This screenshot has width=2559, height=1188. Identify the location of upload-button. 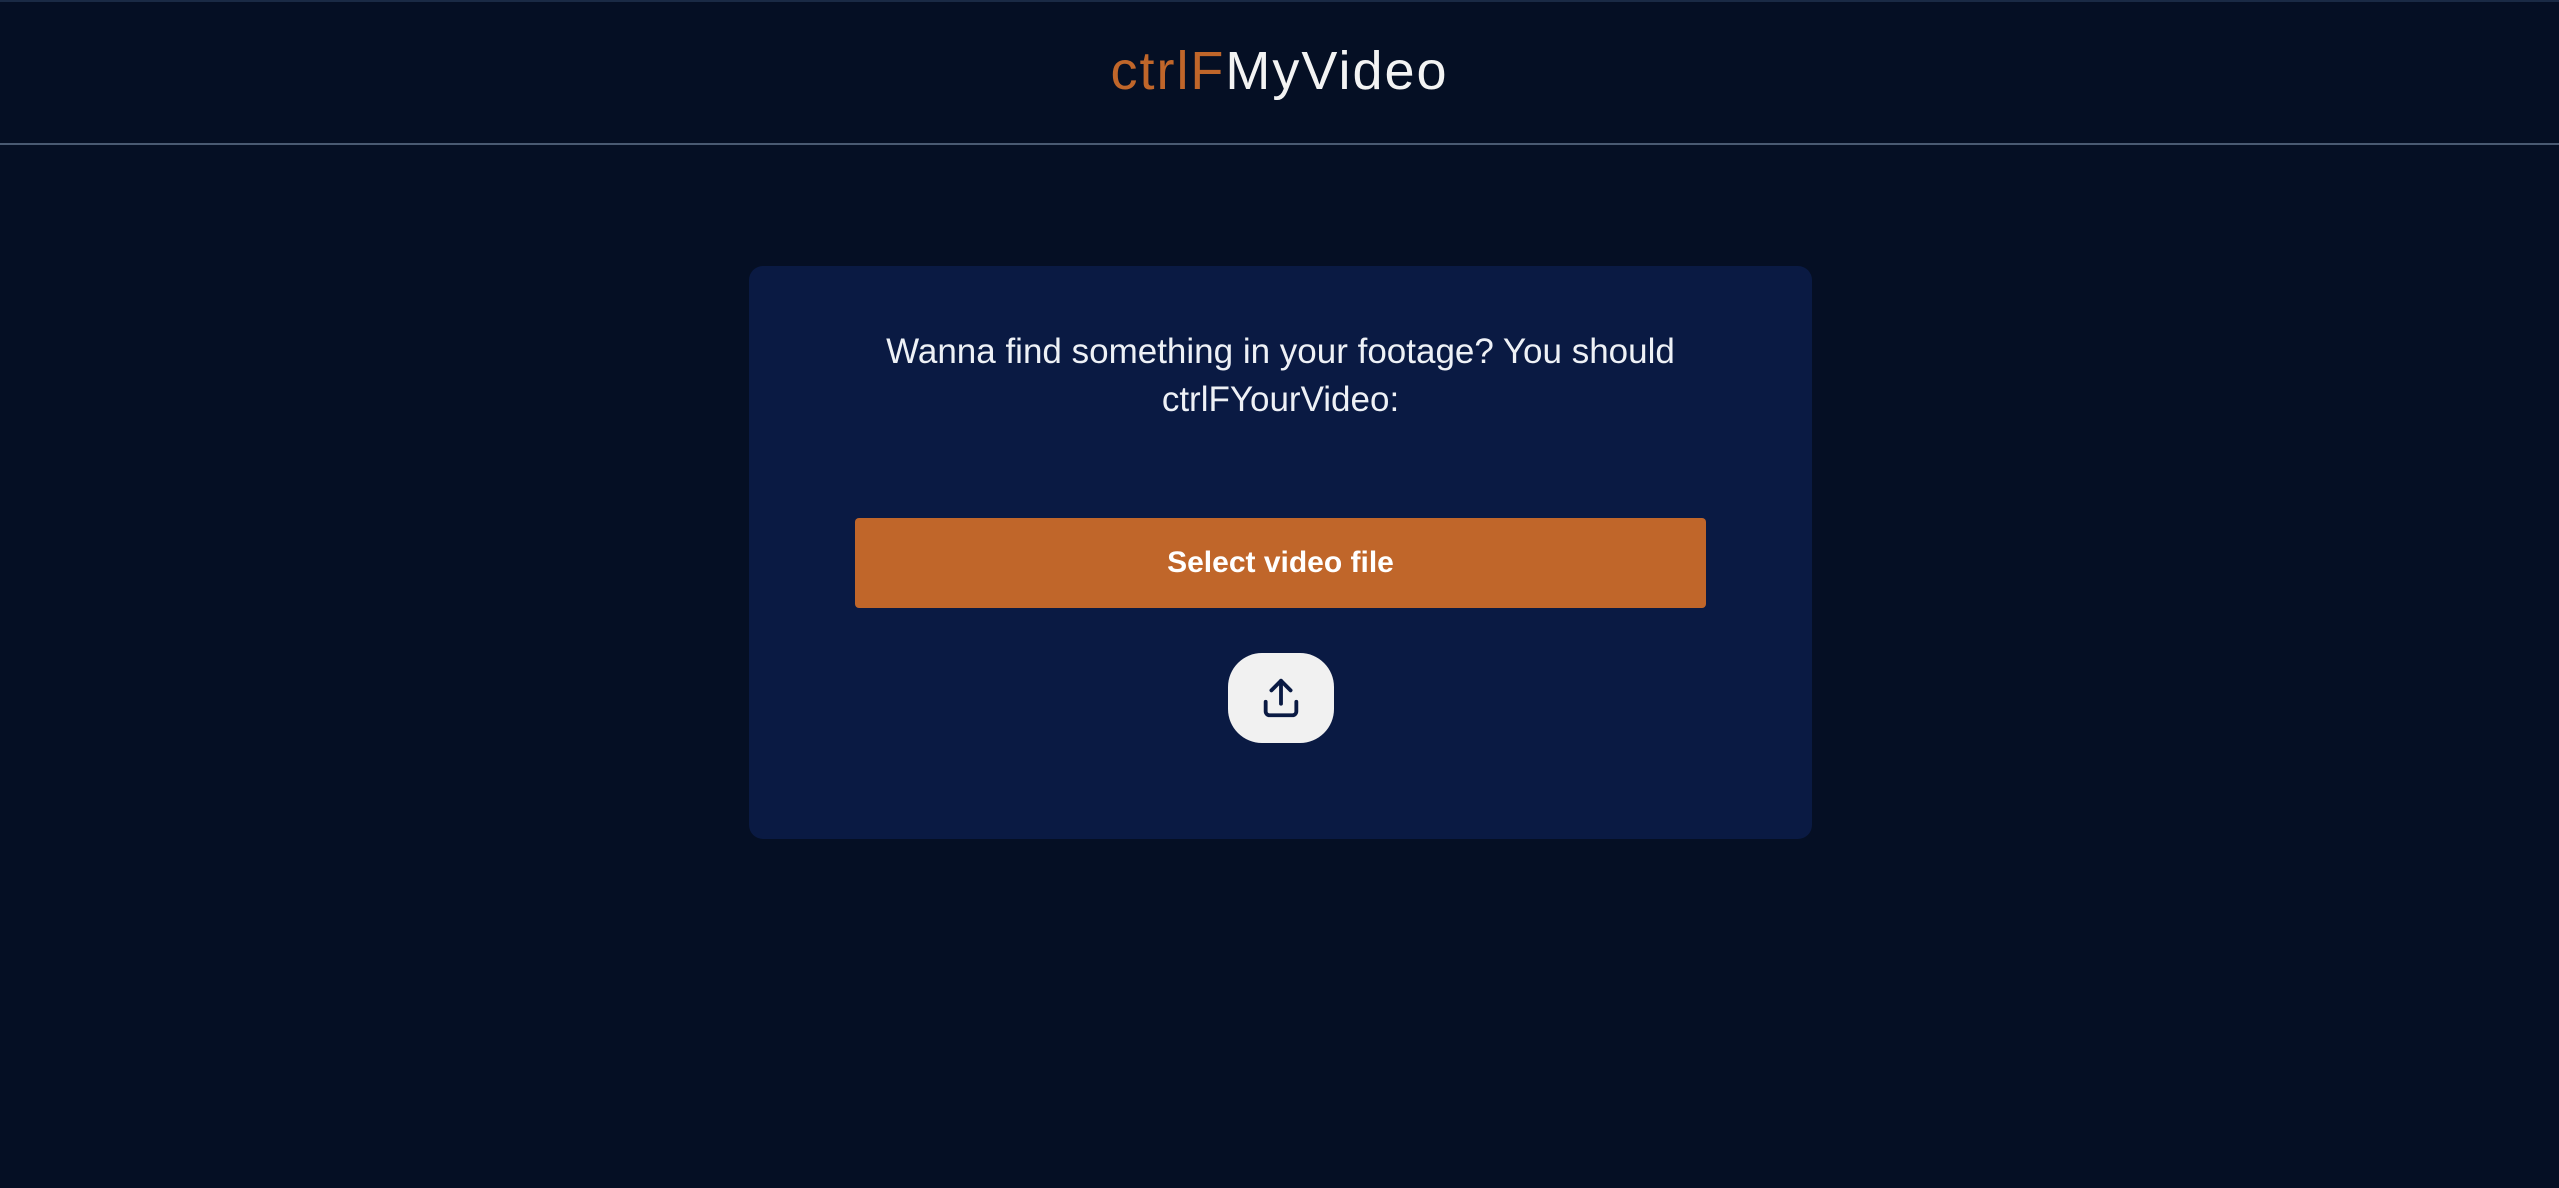
(1281, 698).